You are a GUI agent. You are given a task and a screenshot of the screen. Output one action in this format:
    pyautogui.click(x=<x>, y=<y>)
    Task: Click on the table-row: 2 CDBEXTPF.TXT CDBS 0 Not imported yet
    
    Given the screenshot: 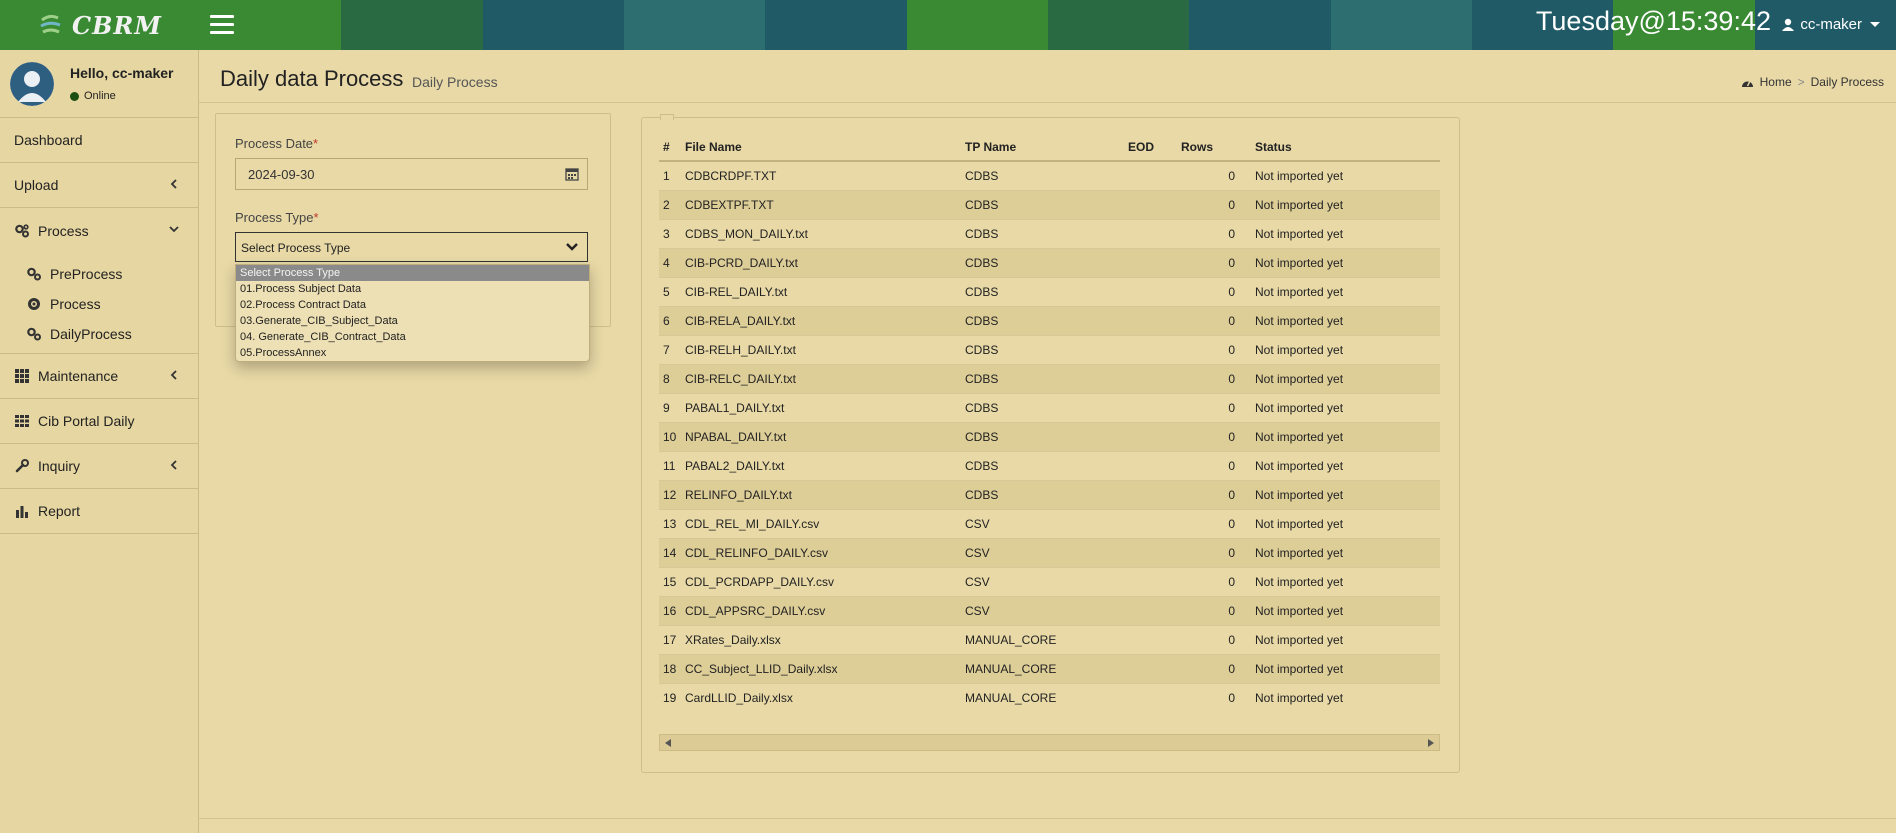 What is the action you would take?
    pyautogui.click(x=1049, y=205)
    